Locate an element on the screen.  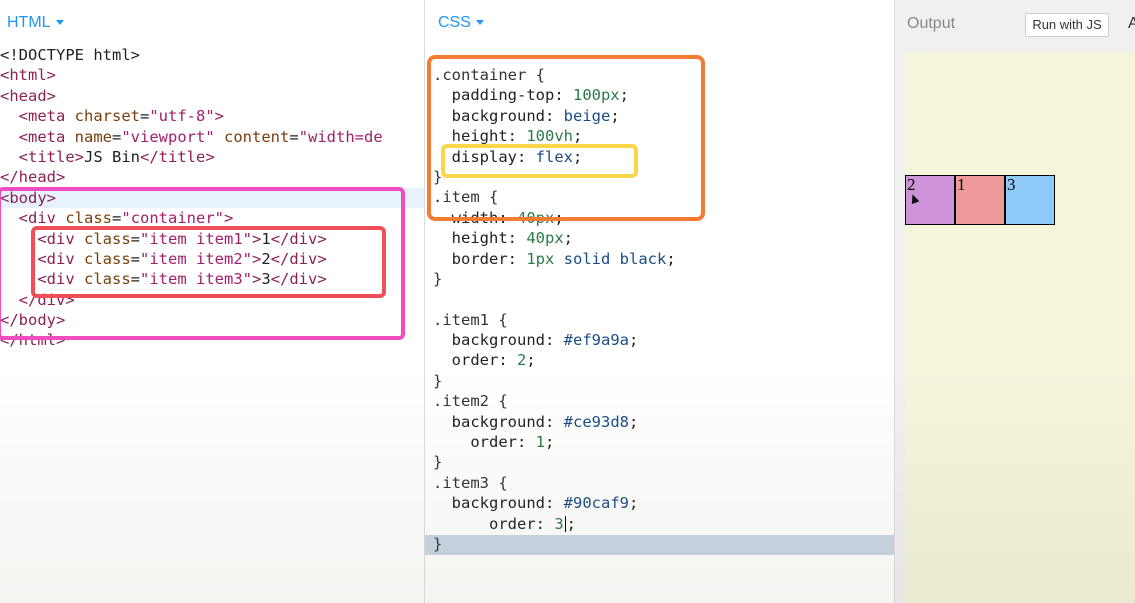
code-token: name is located at coordinates (93, 136).